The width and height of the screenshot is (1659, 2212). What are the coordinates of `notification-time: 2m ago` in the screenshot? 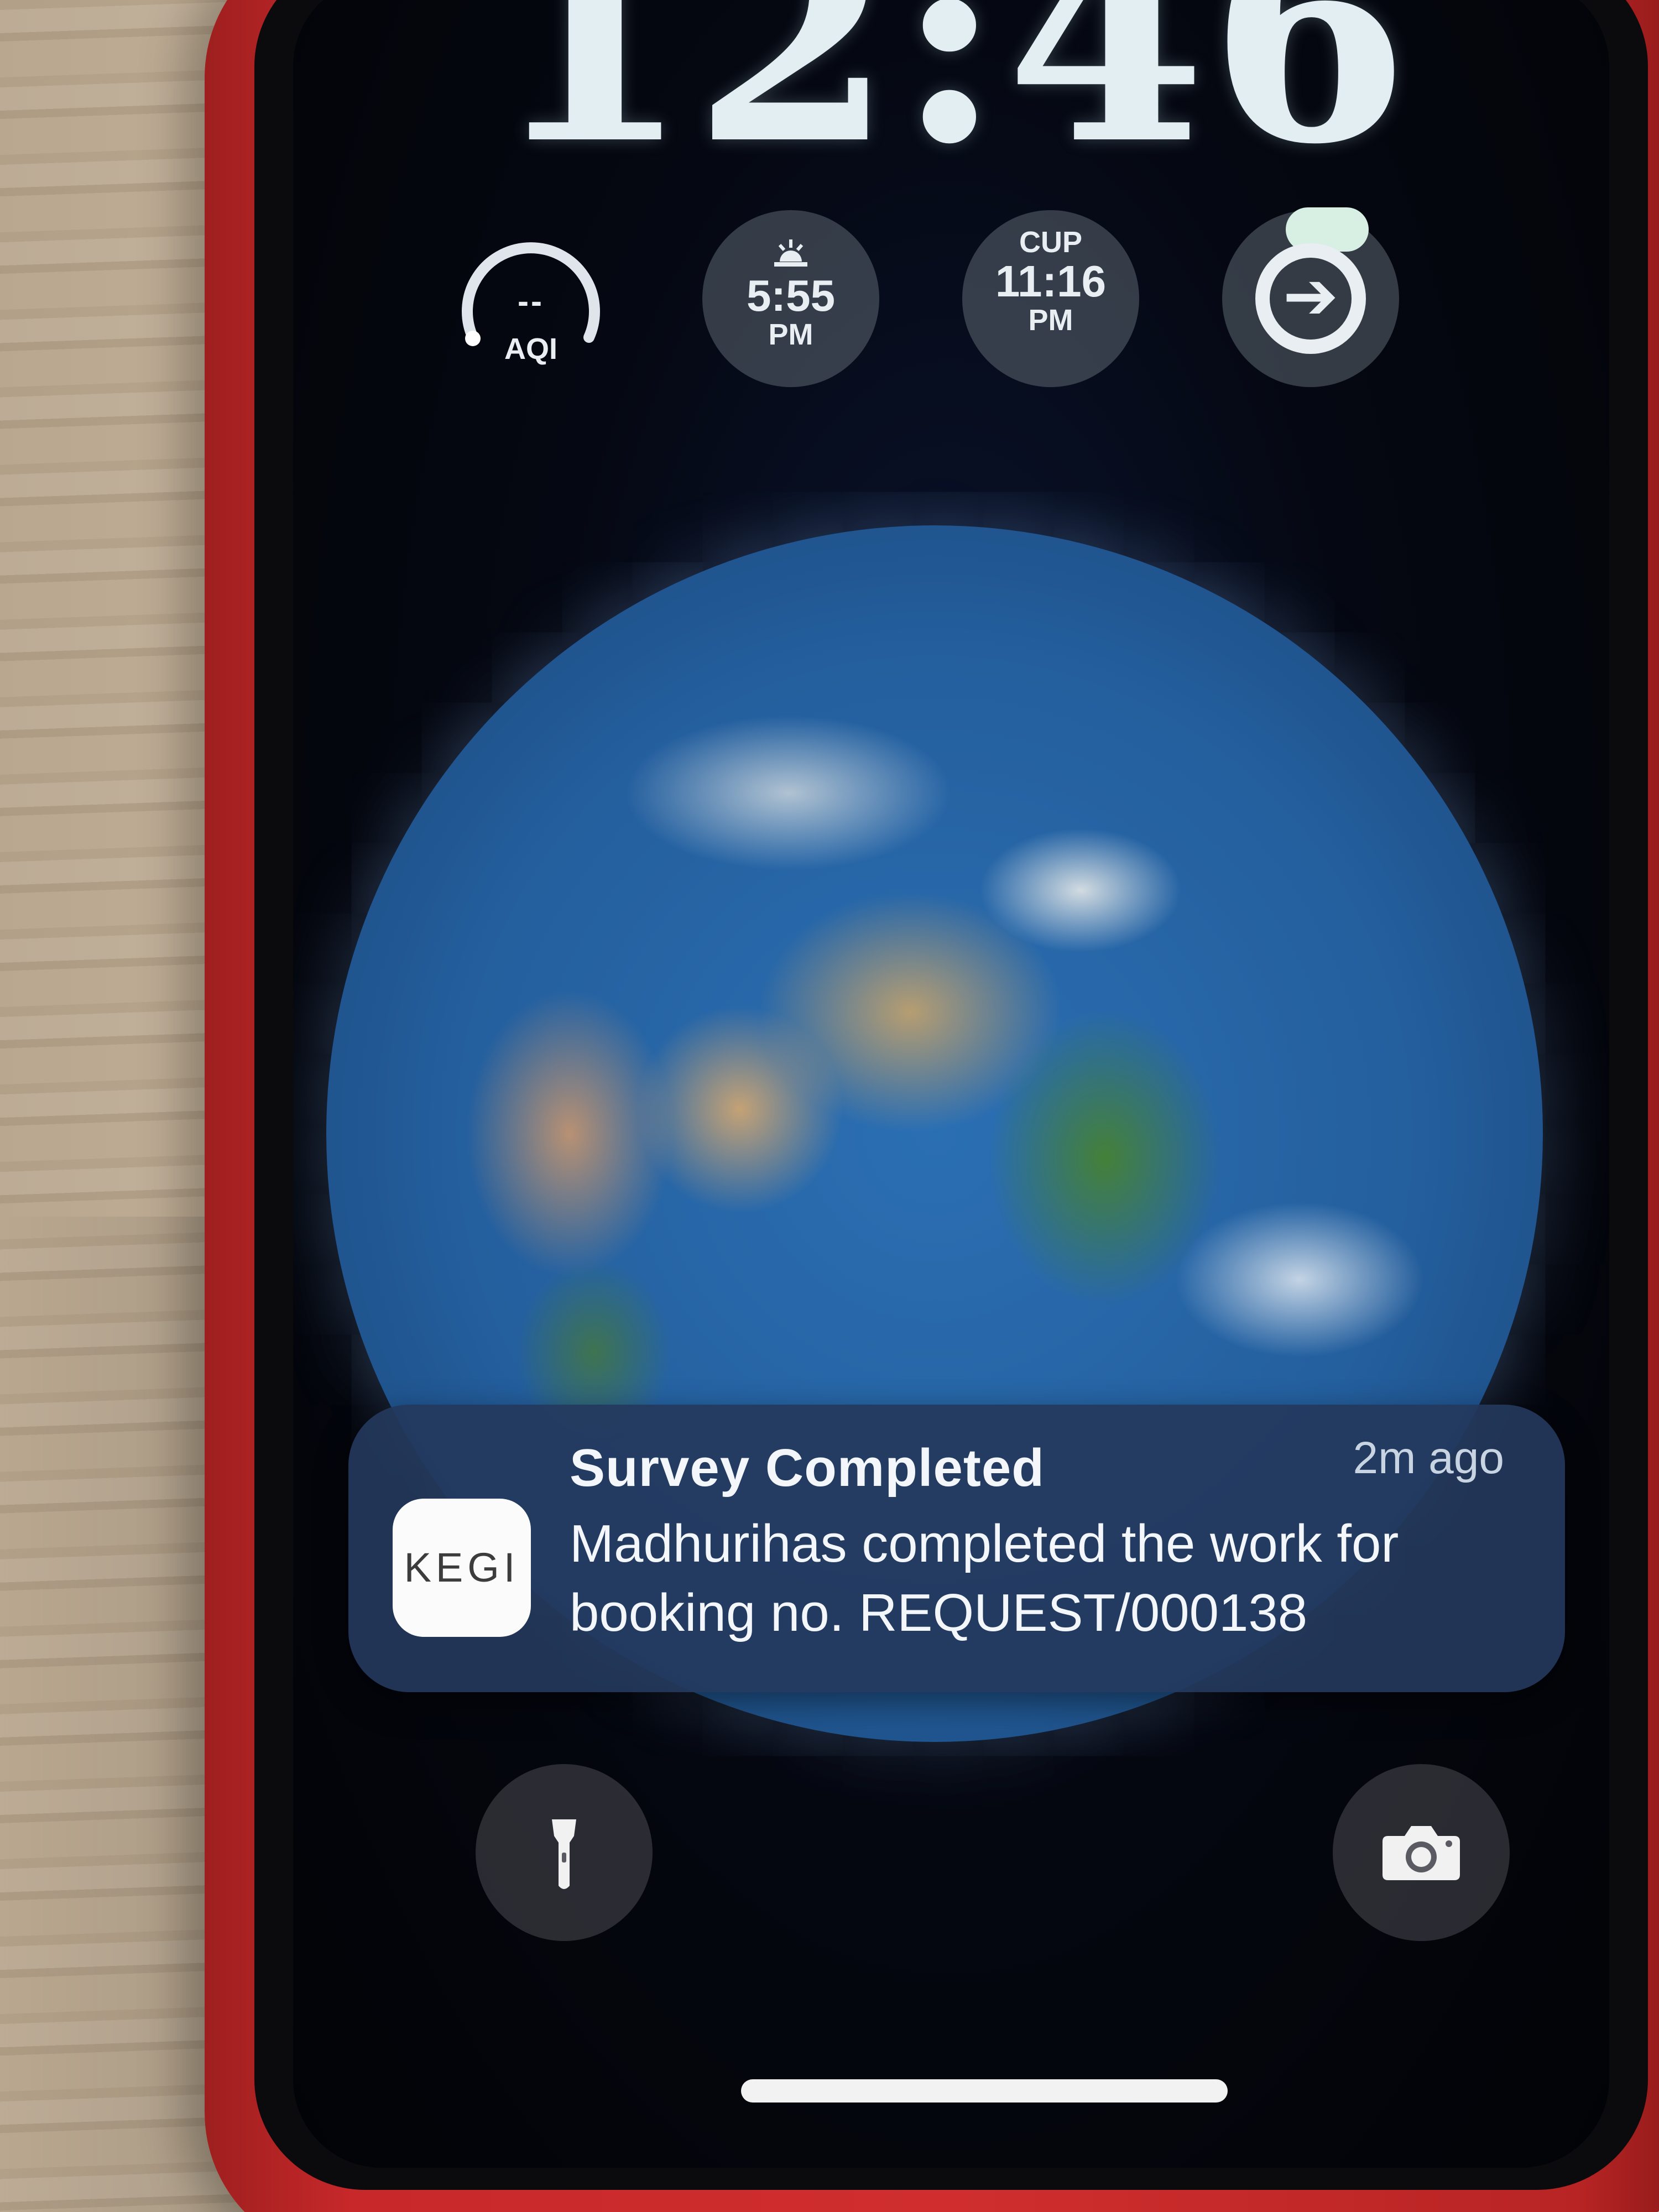 It's located at (1429, 1458).